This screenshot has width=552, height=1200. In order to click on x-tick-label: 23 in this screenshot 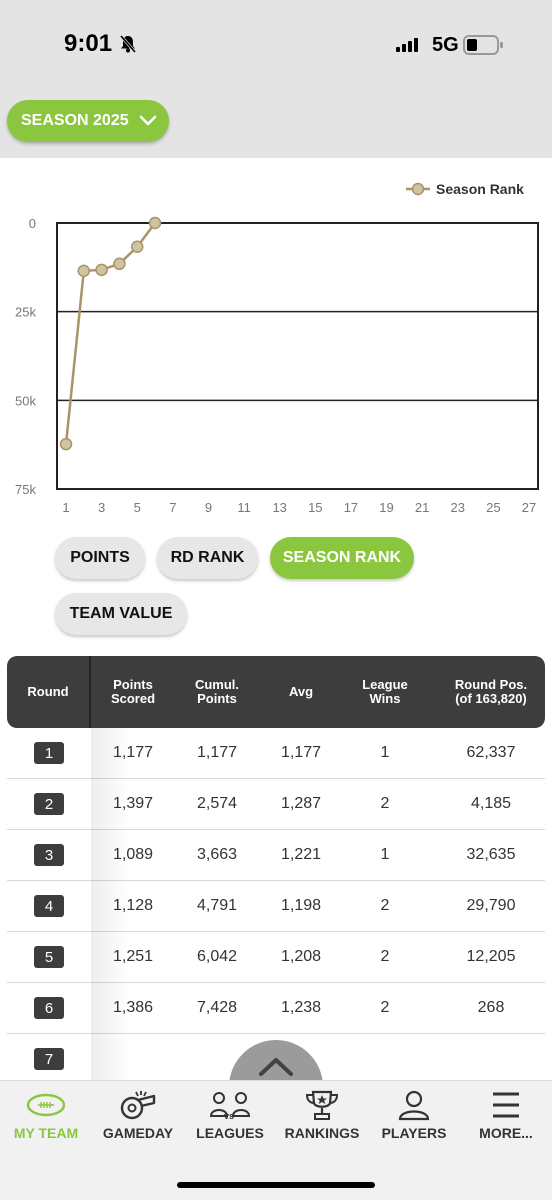, I will do `click(458, 507)`.